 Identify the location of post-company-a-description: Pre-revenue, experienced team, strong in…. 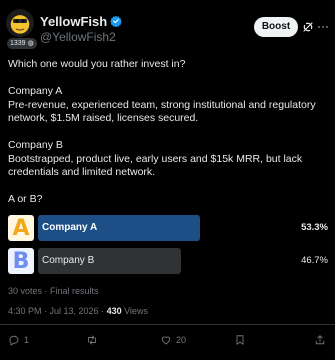
(162, 111).